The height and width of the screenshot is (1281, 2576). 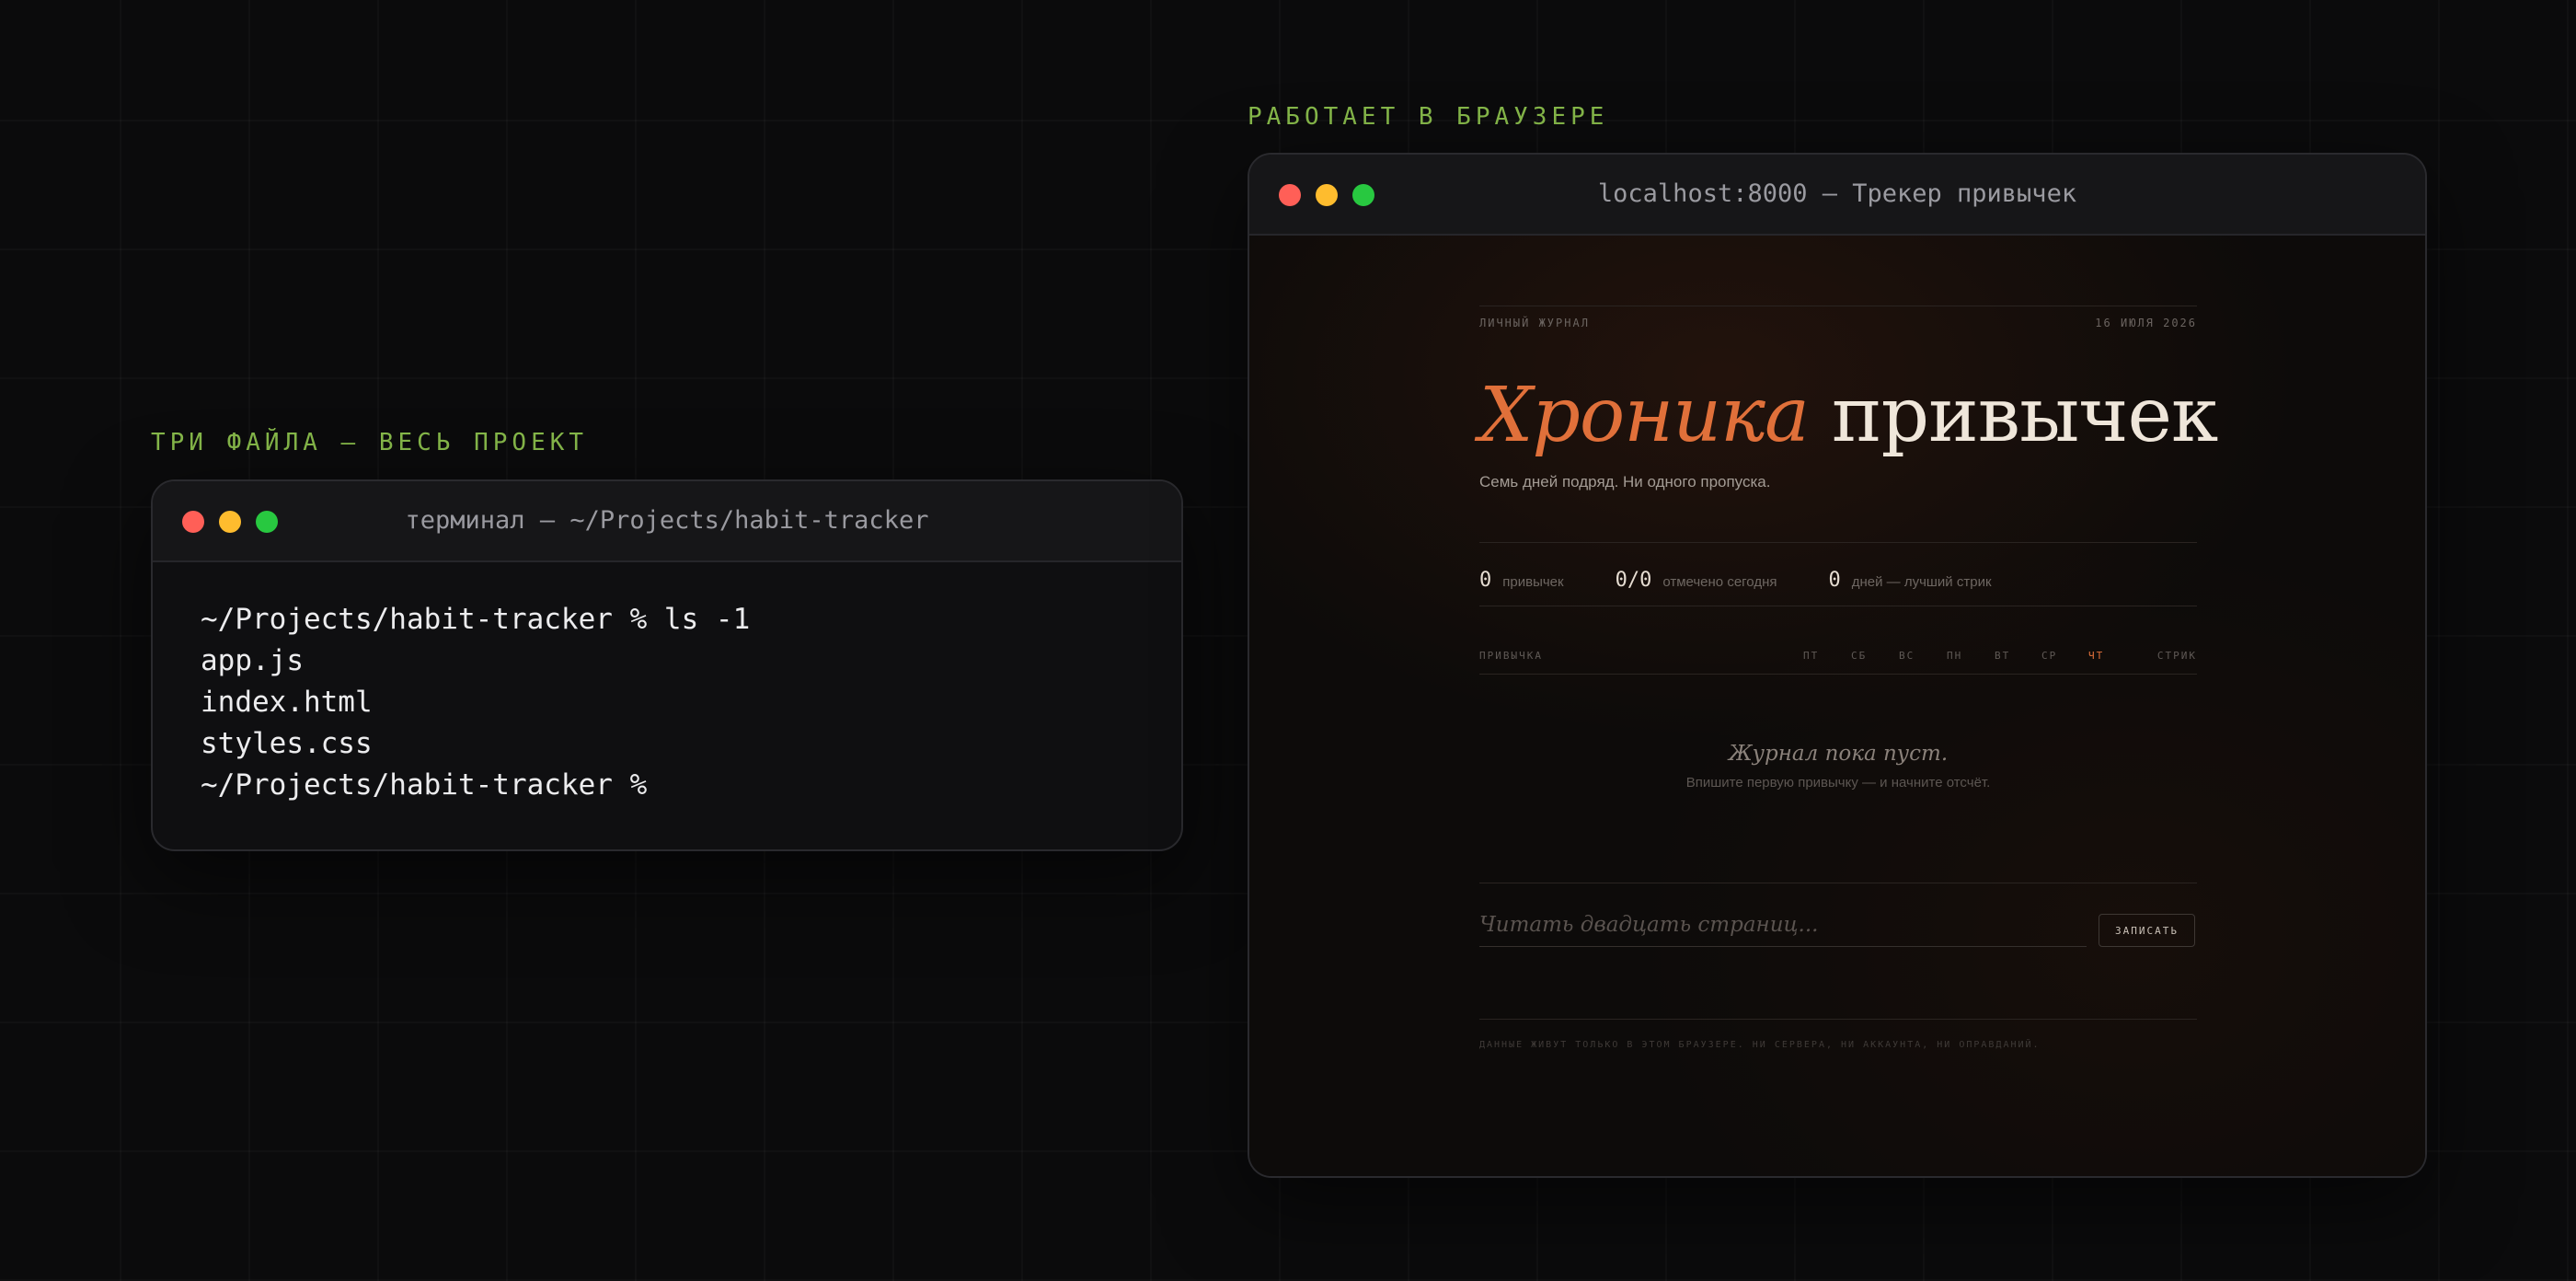 What do you see at coordinates (2049, 656) in the screenshot?
I see `column-header-day: СР` at bounding box center [2049, 656].